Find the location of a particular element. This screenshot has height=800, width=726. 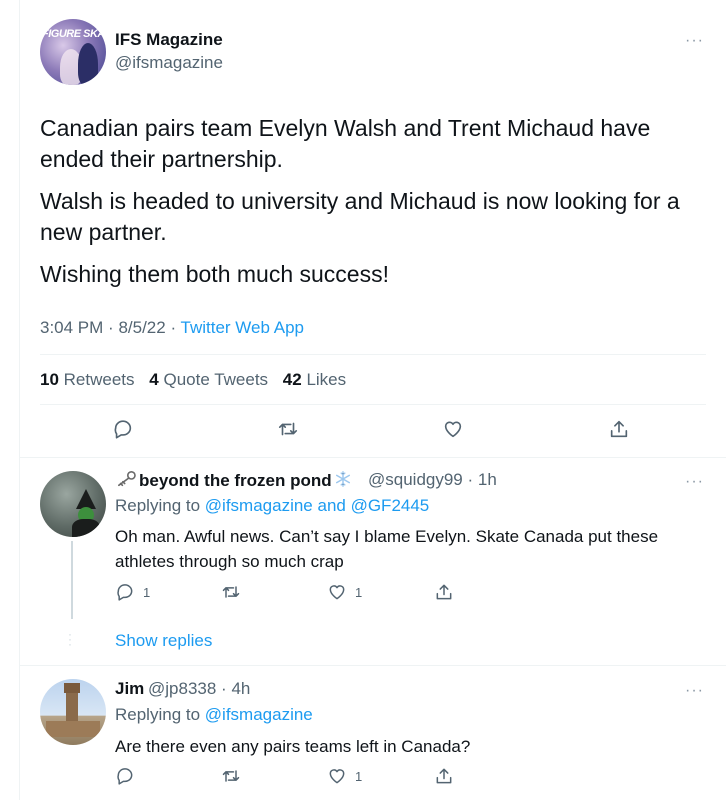

reply-count: 1 is located at coordinates (147, 592).